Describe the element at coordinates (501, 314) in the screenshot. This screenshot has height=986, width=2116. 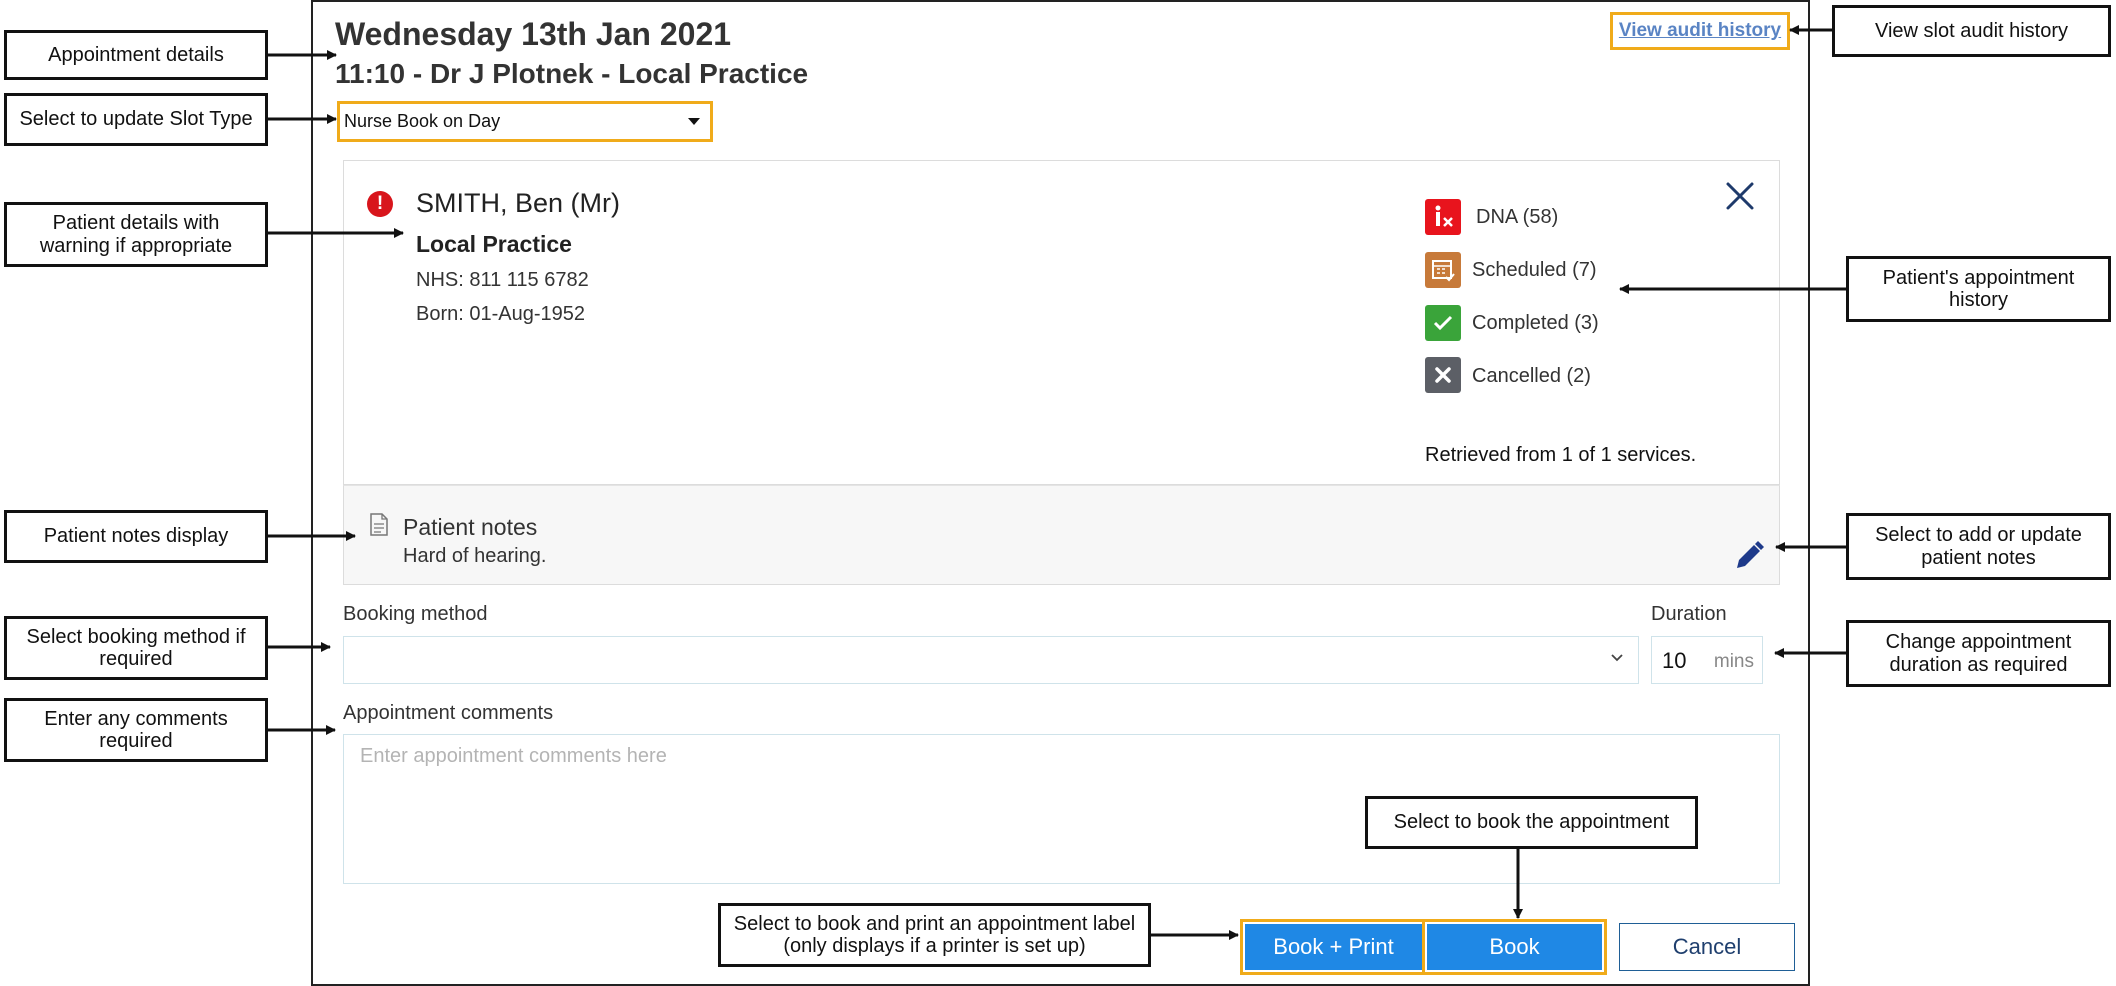
I see `patient-dob: Born: 01-Aug-1952` at that location.